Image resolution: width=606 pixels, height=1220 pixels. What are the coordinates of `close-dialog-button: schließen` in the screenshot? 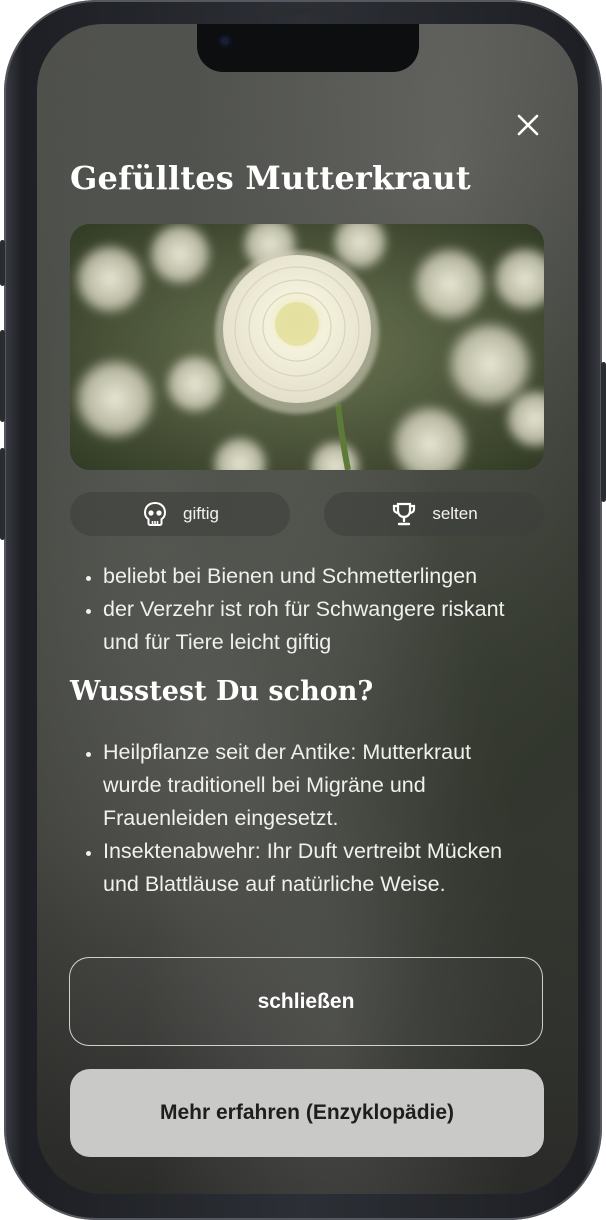 It's located at (306, 1001).